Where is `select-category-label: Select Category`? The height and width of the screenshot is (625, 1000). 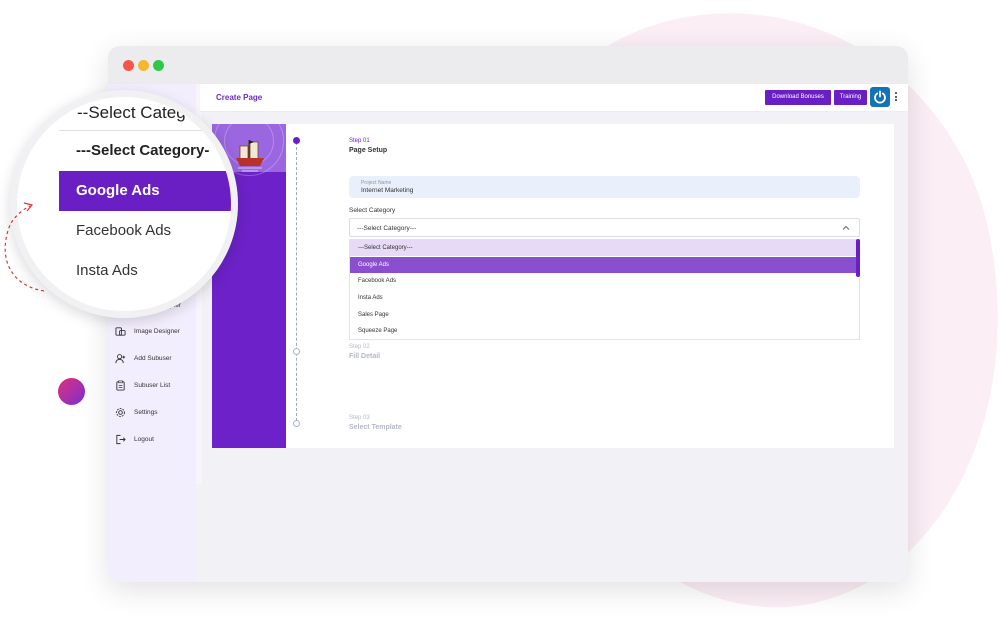 select-category-label: Select Category is located at coordinates (372, 210).